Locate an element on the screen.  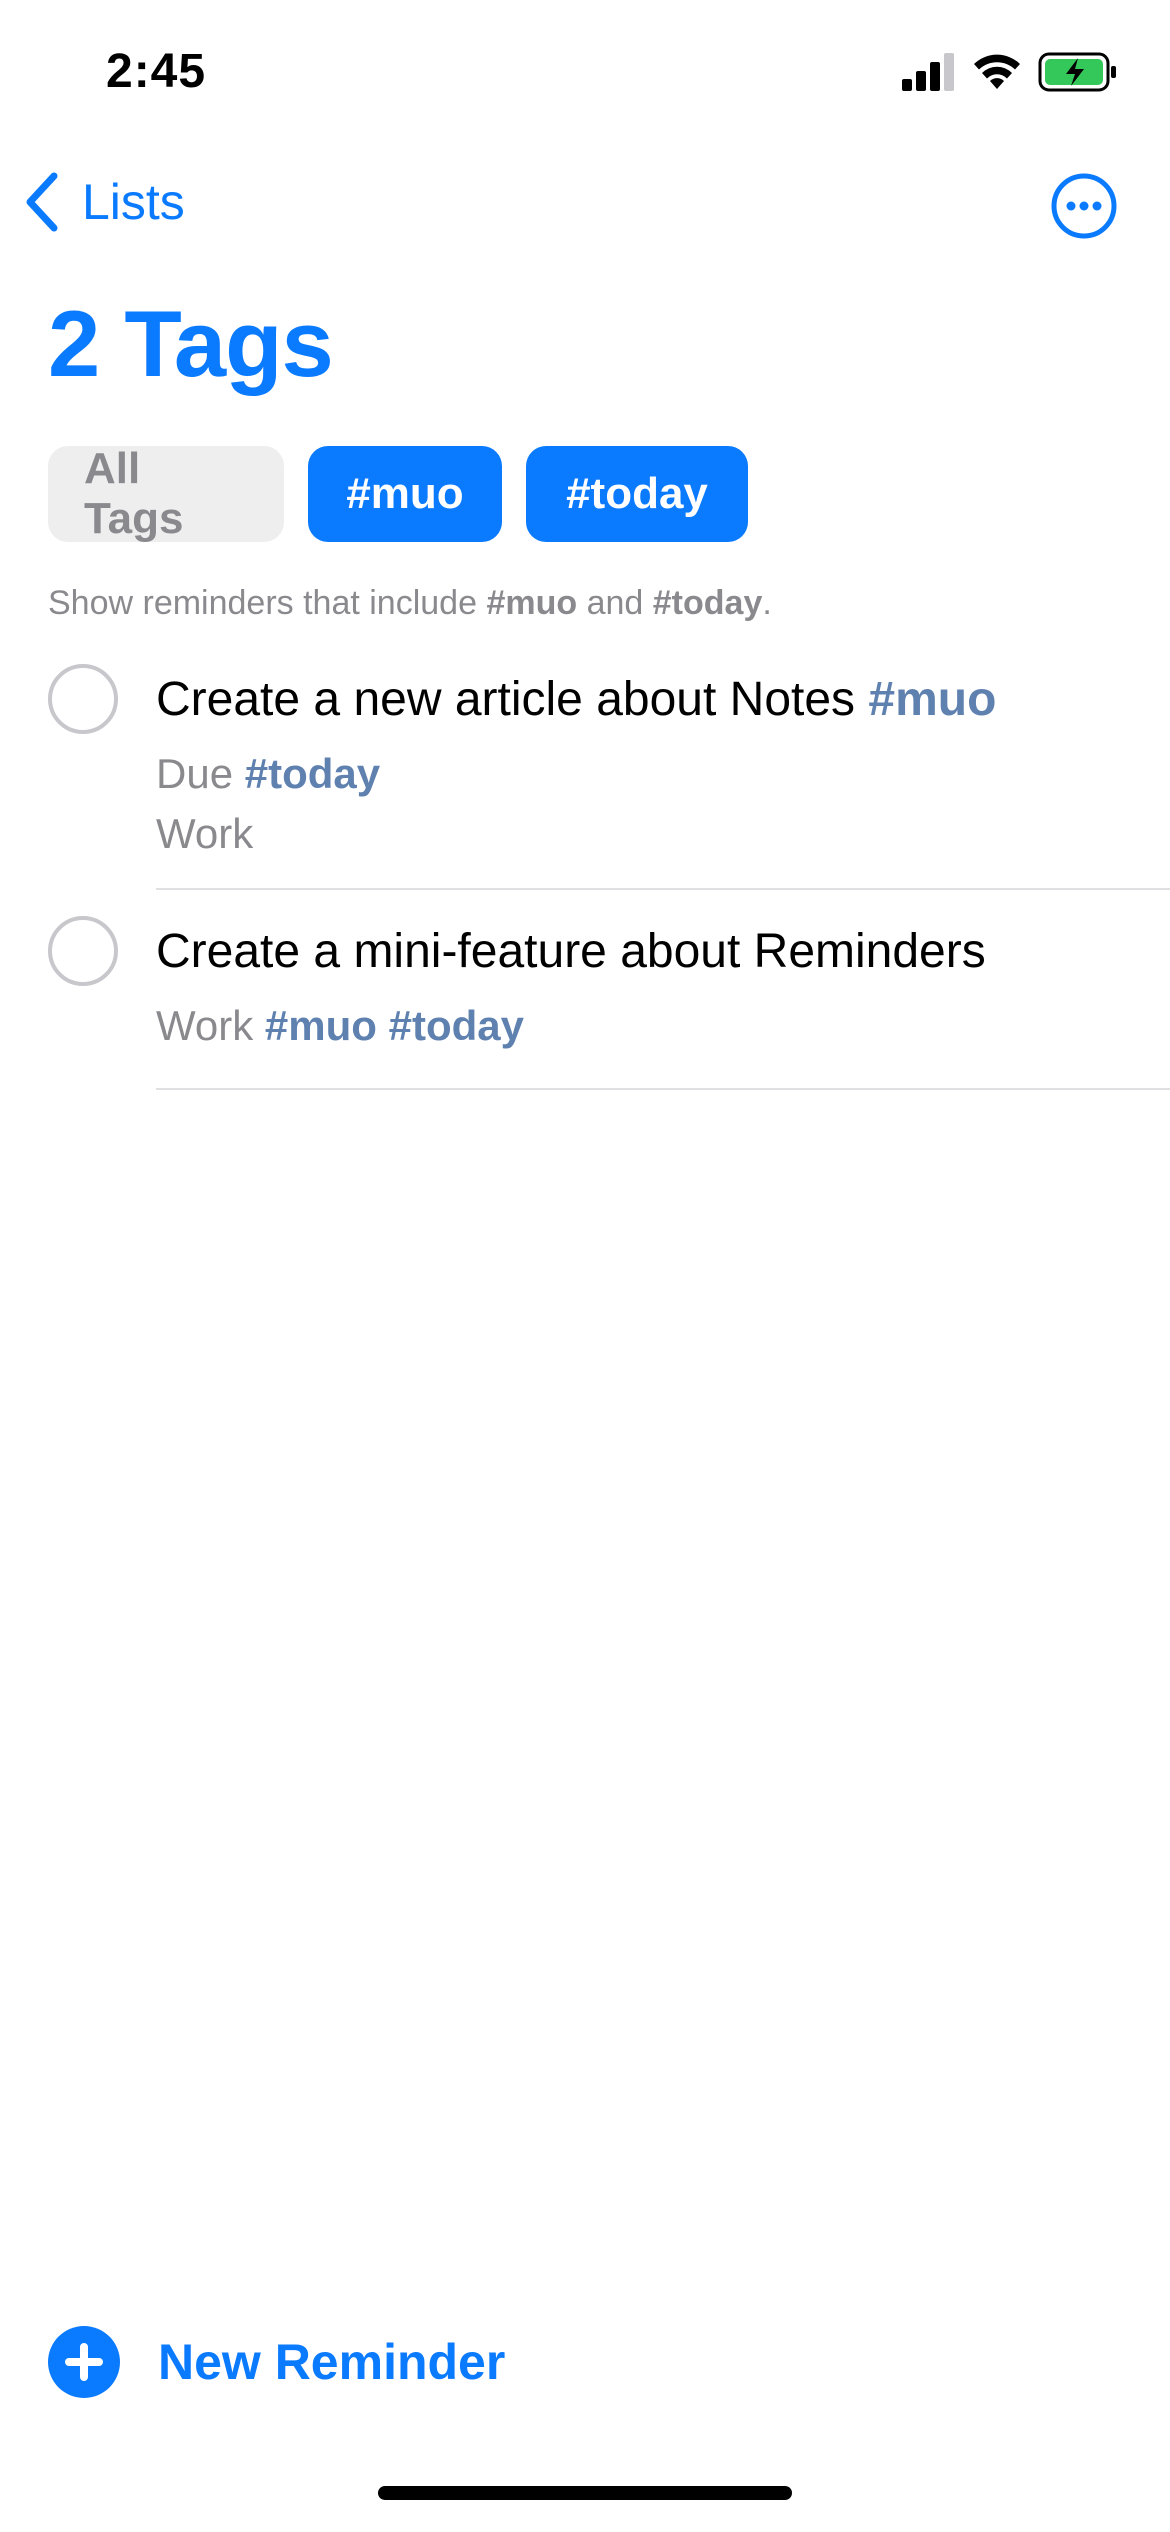
chevron-left-icon is located at coordinates (42, 202).